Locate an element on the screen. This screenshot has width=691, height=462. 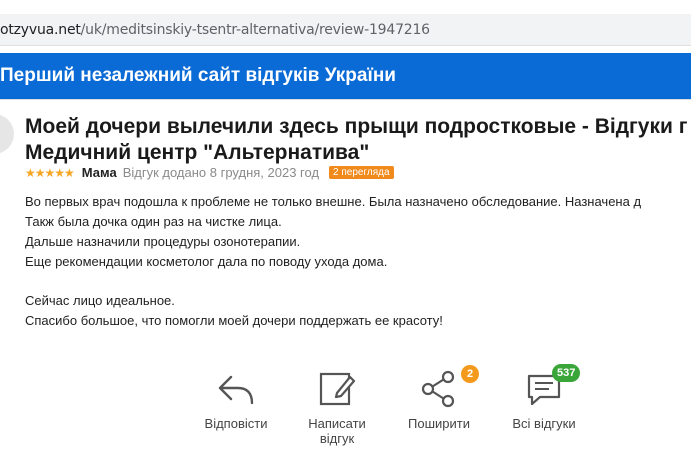
all-reviews-label: Всі відгуки is located at coordinates (544, 423).